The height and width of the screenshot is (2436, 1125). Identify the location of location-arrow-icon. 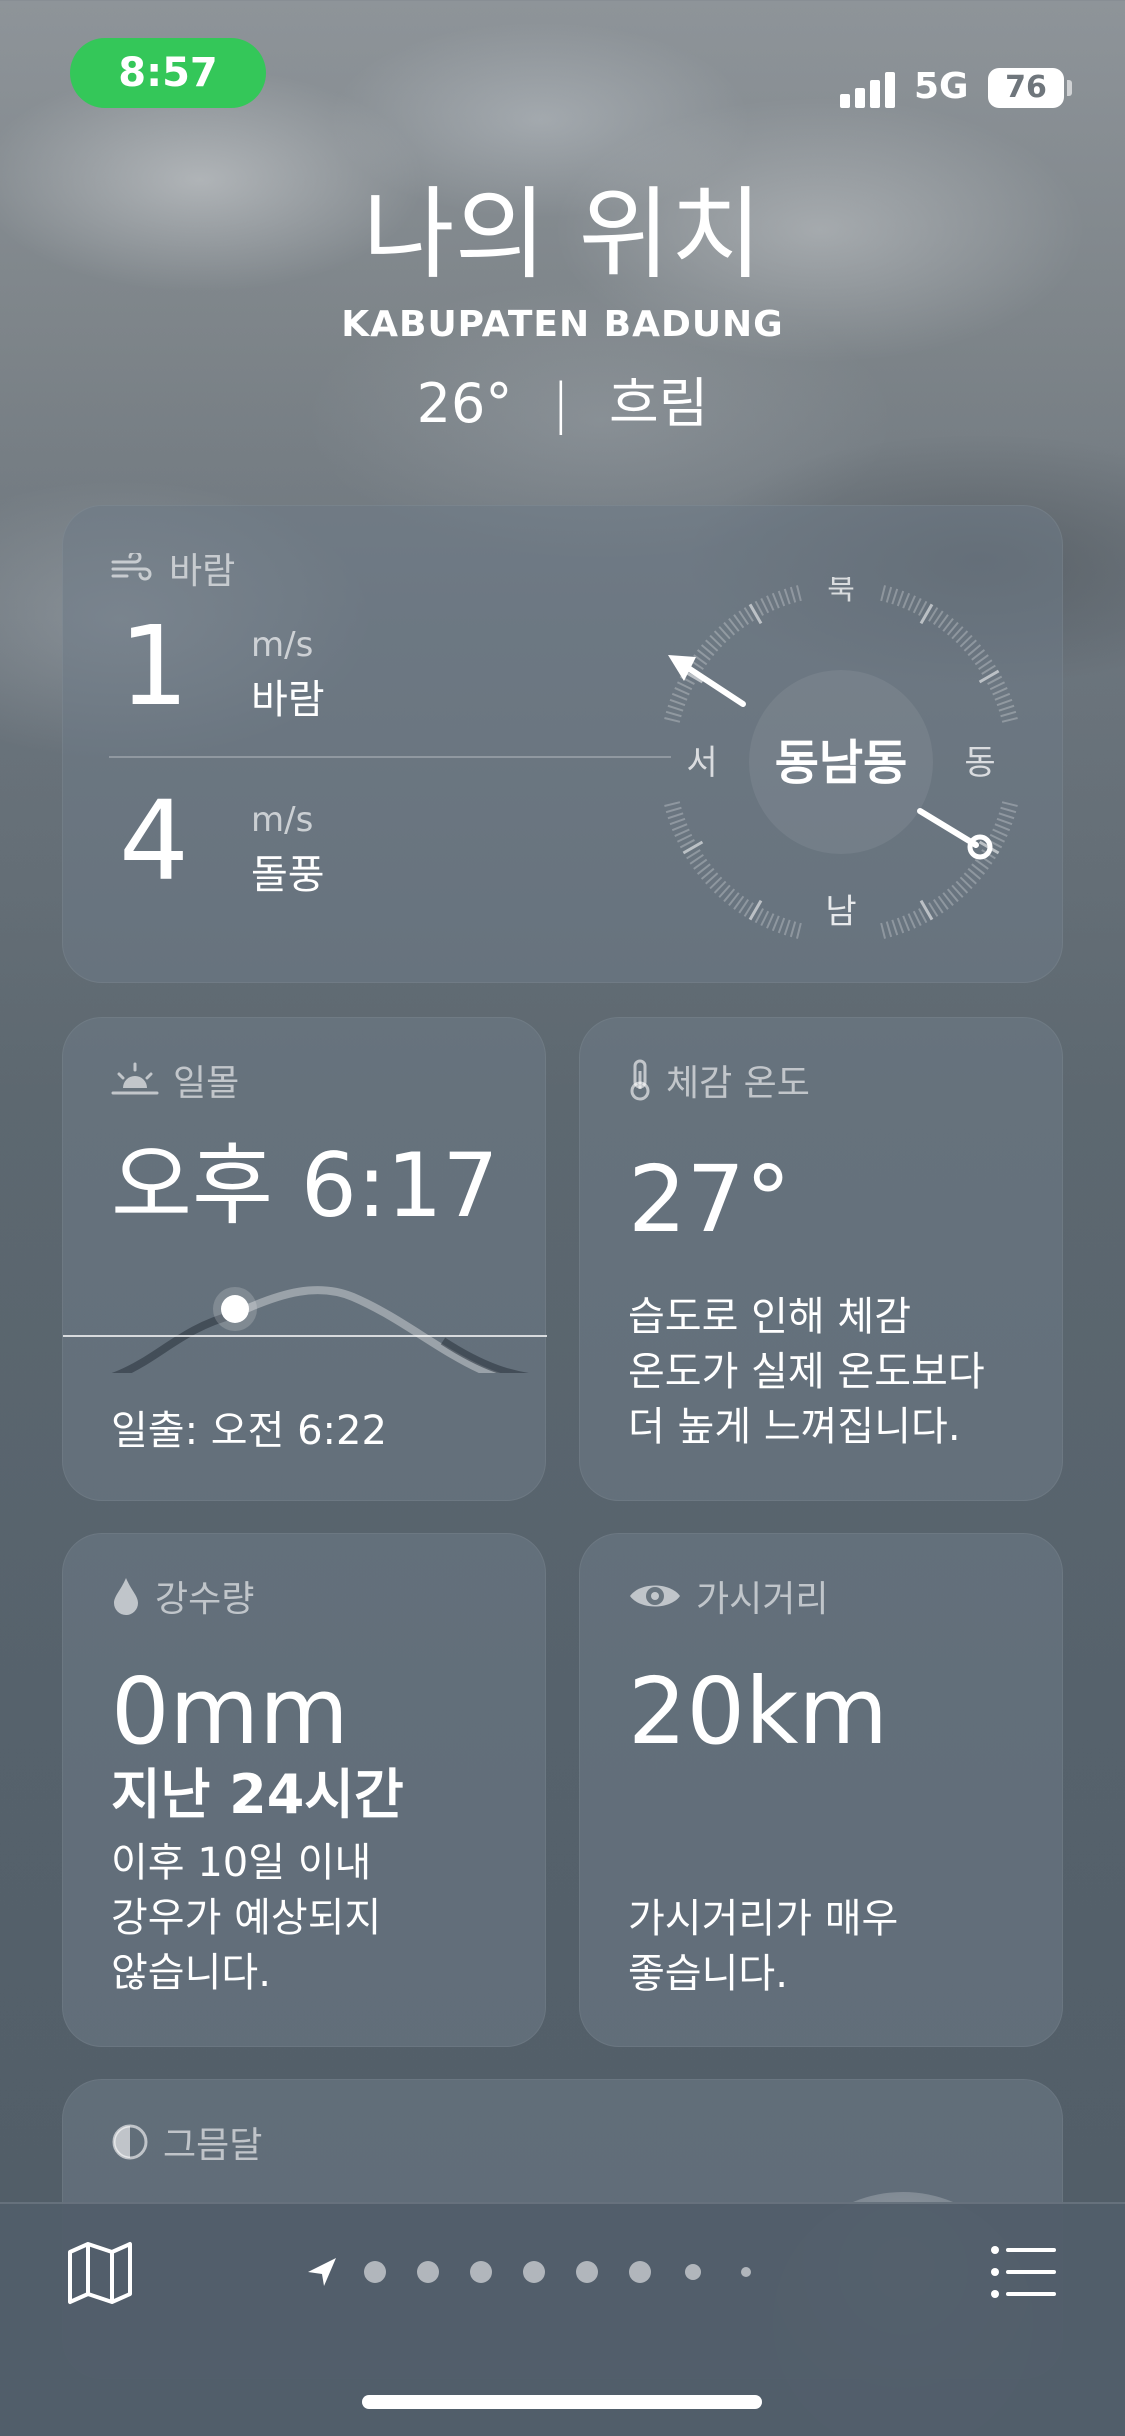
(322, 2272).